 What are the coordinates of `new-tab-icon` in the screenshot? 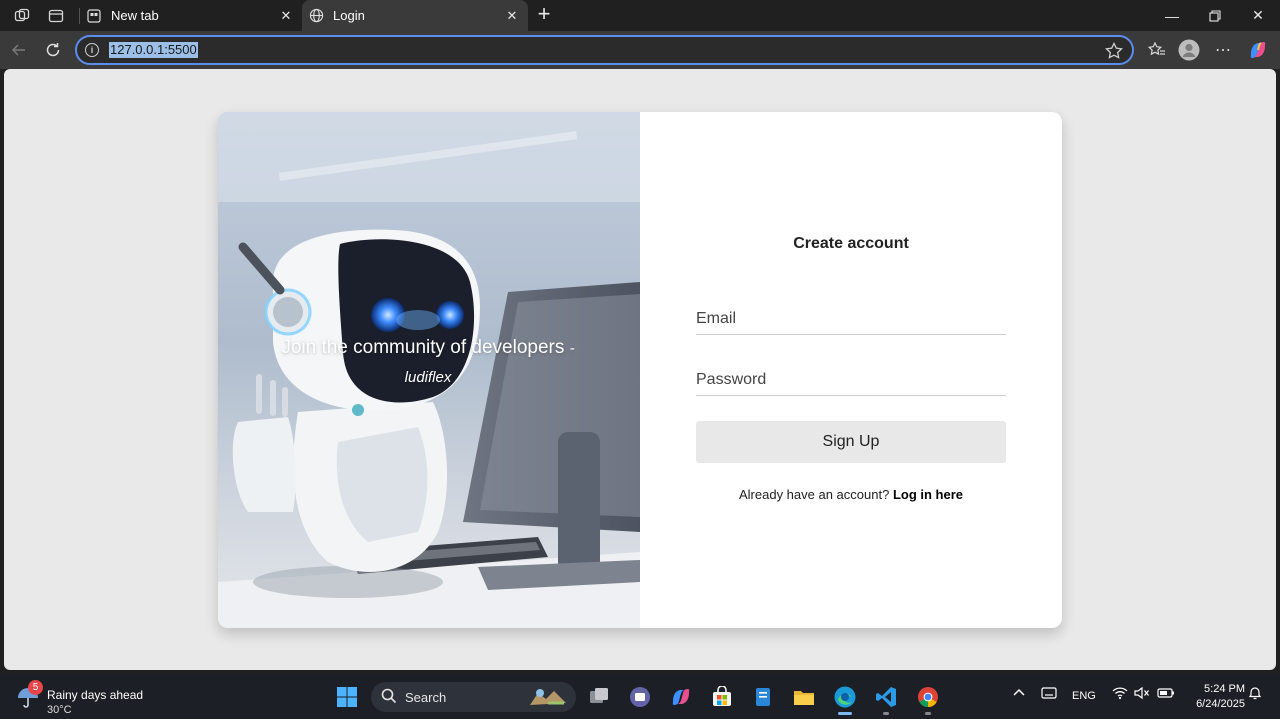 It's located at (94, 16).